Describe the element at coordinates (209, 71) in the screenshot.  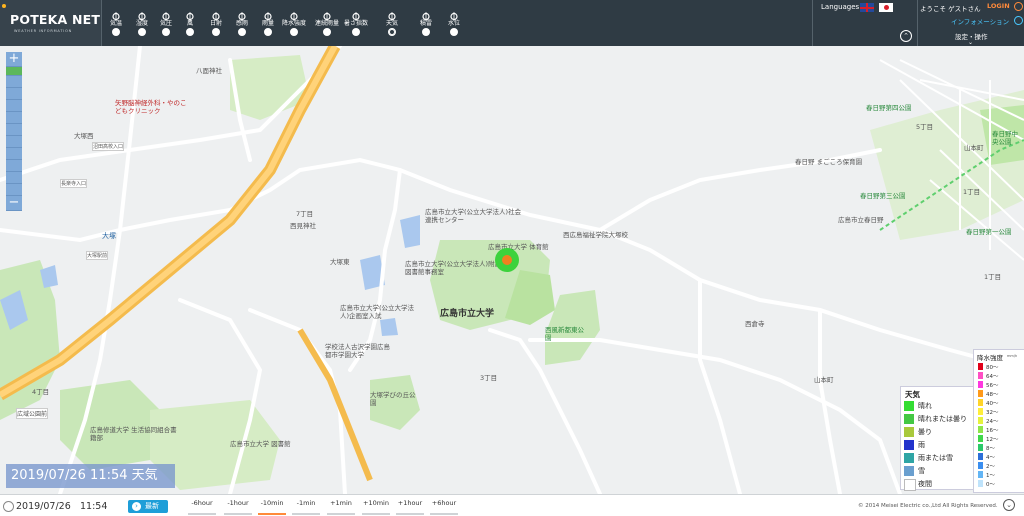
I see `map-label: 八面神社` at that location.